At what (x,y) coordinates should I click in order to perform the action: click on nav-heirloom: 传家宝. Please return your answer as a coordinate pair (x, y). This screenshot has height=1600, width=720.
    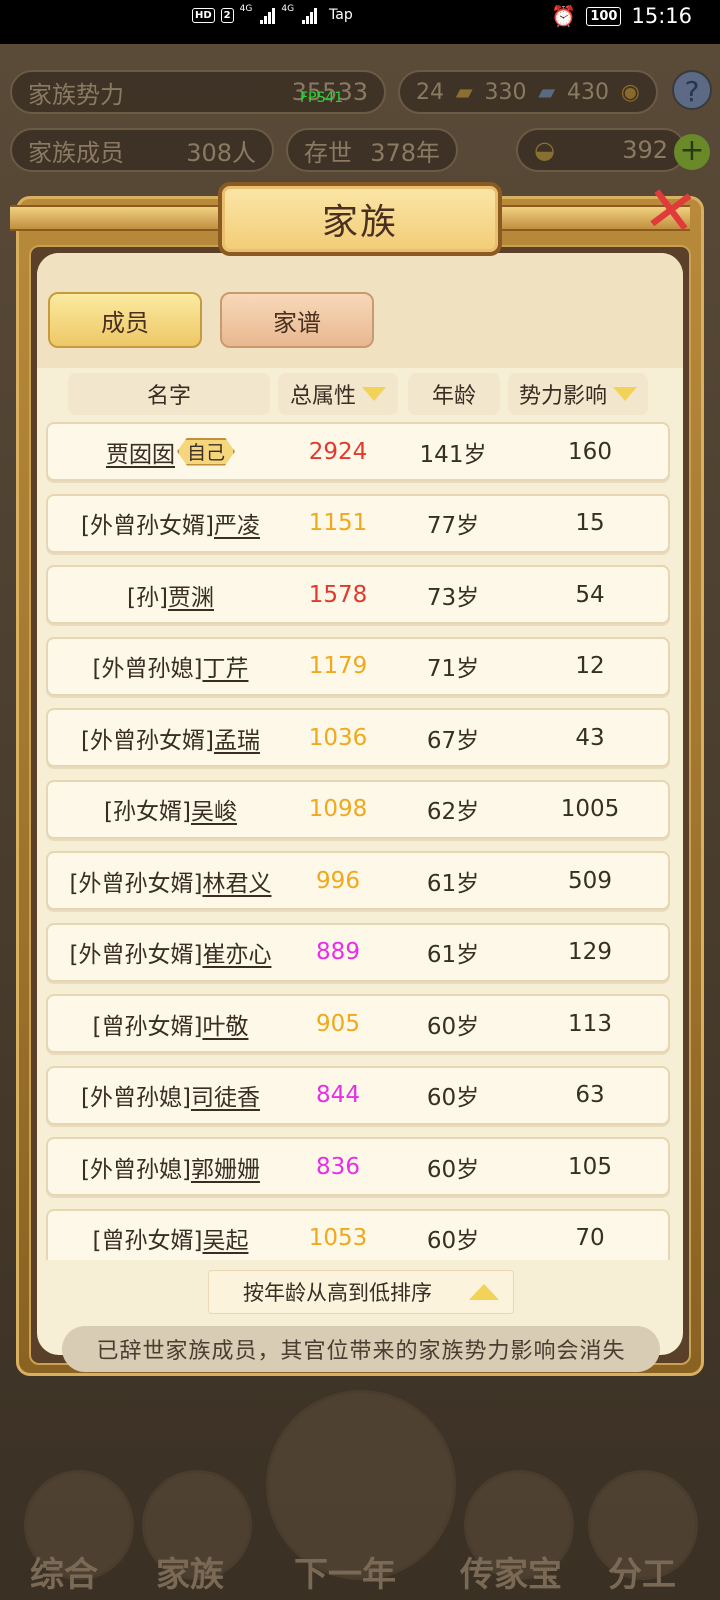
    Looking at the image, I should click on (511, 1571).